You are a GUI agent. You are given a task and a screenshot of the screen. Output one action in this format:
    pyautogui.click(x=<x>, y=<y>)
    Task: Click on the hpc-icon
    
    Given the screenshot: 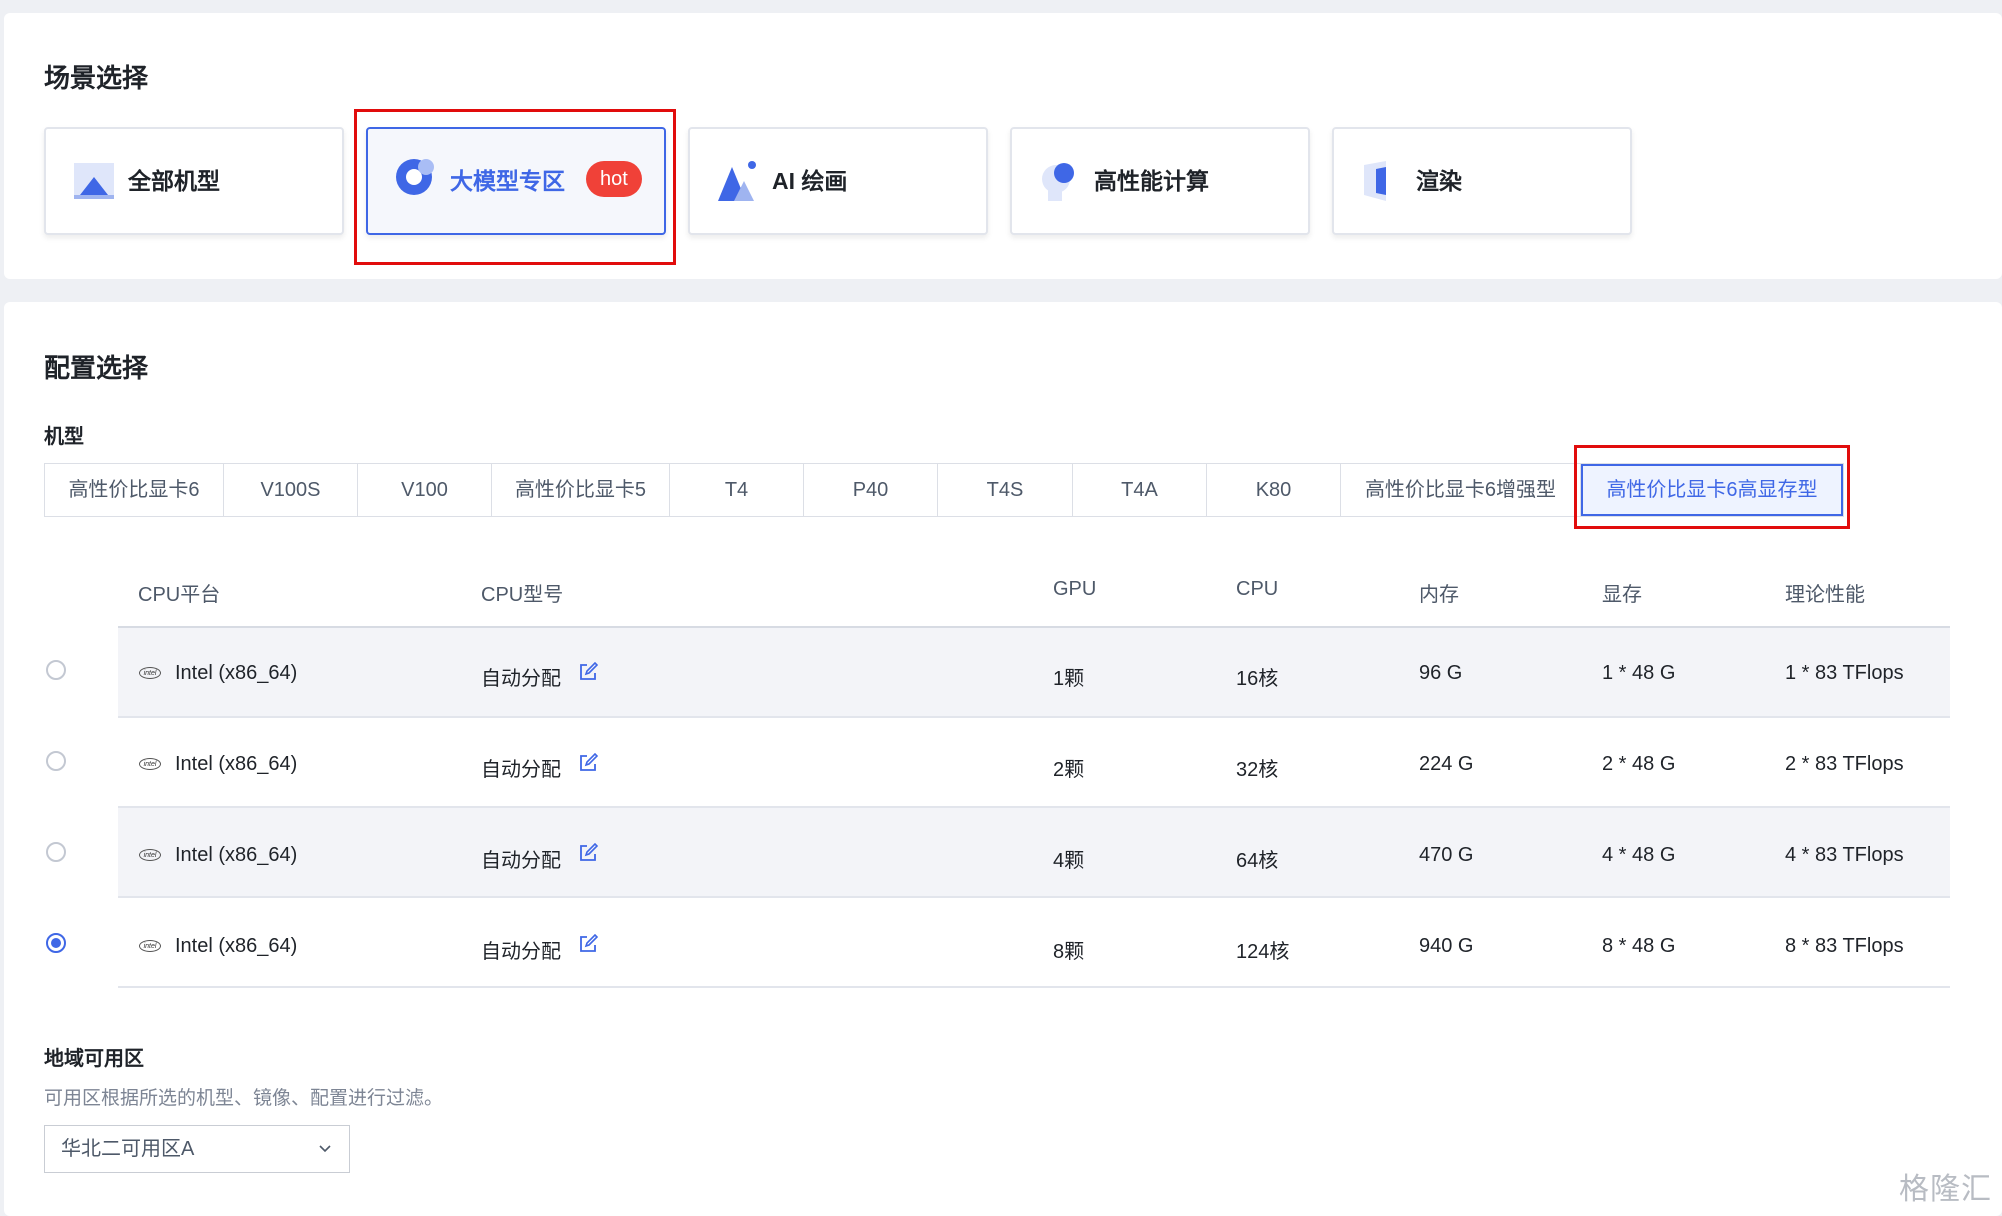 What is the action you would take?
    pyautogui.click(x=1058, y=182)
    